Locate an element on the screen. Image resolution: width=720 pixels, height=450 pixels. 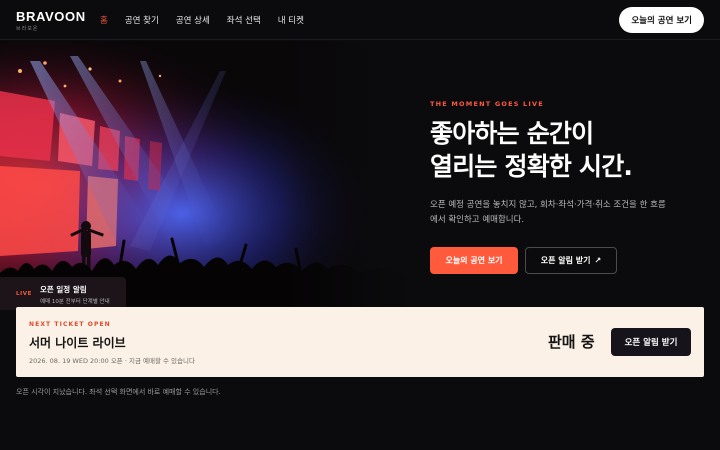
ticket-eyebrow: NEXT TICKET OPEN is located at coordinates (70, 324).